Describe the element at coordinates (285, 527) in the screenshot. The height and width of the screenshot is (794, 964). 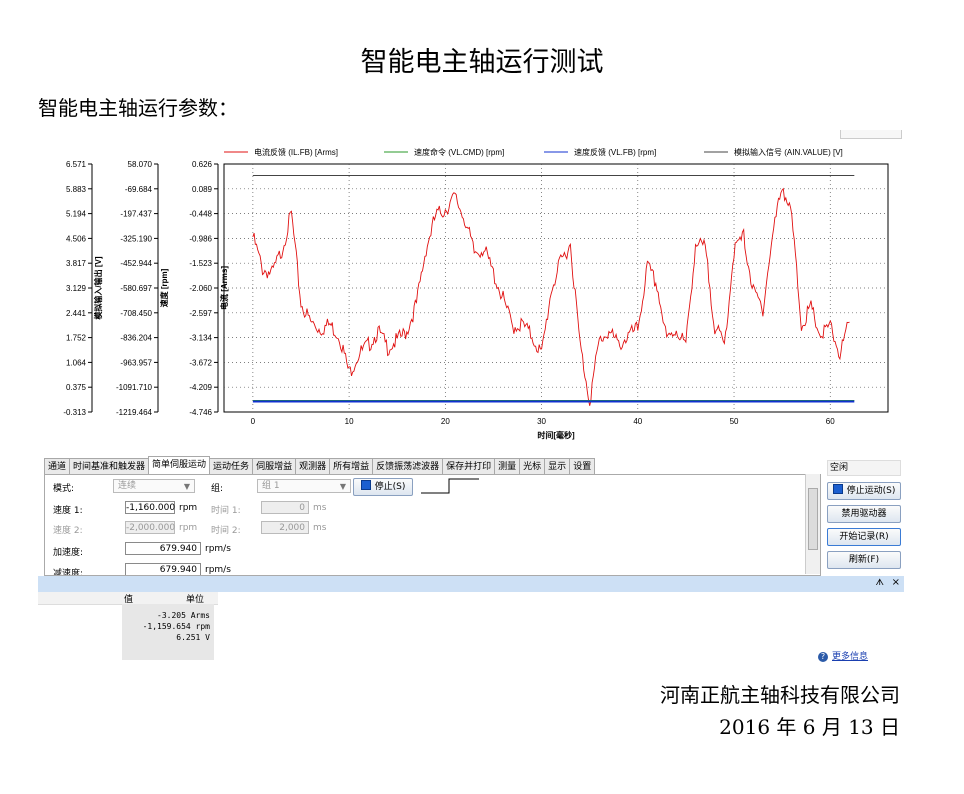
I see `time2-input: 2,000` at that location.